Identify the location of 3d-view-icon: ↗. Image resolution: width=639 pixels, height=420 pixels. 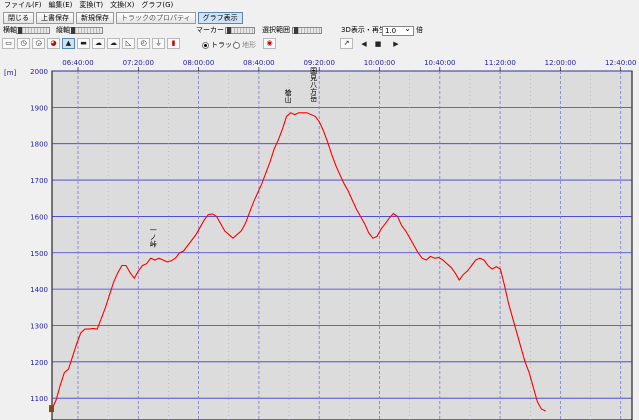
(346, 43).